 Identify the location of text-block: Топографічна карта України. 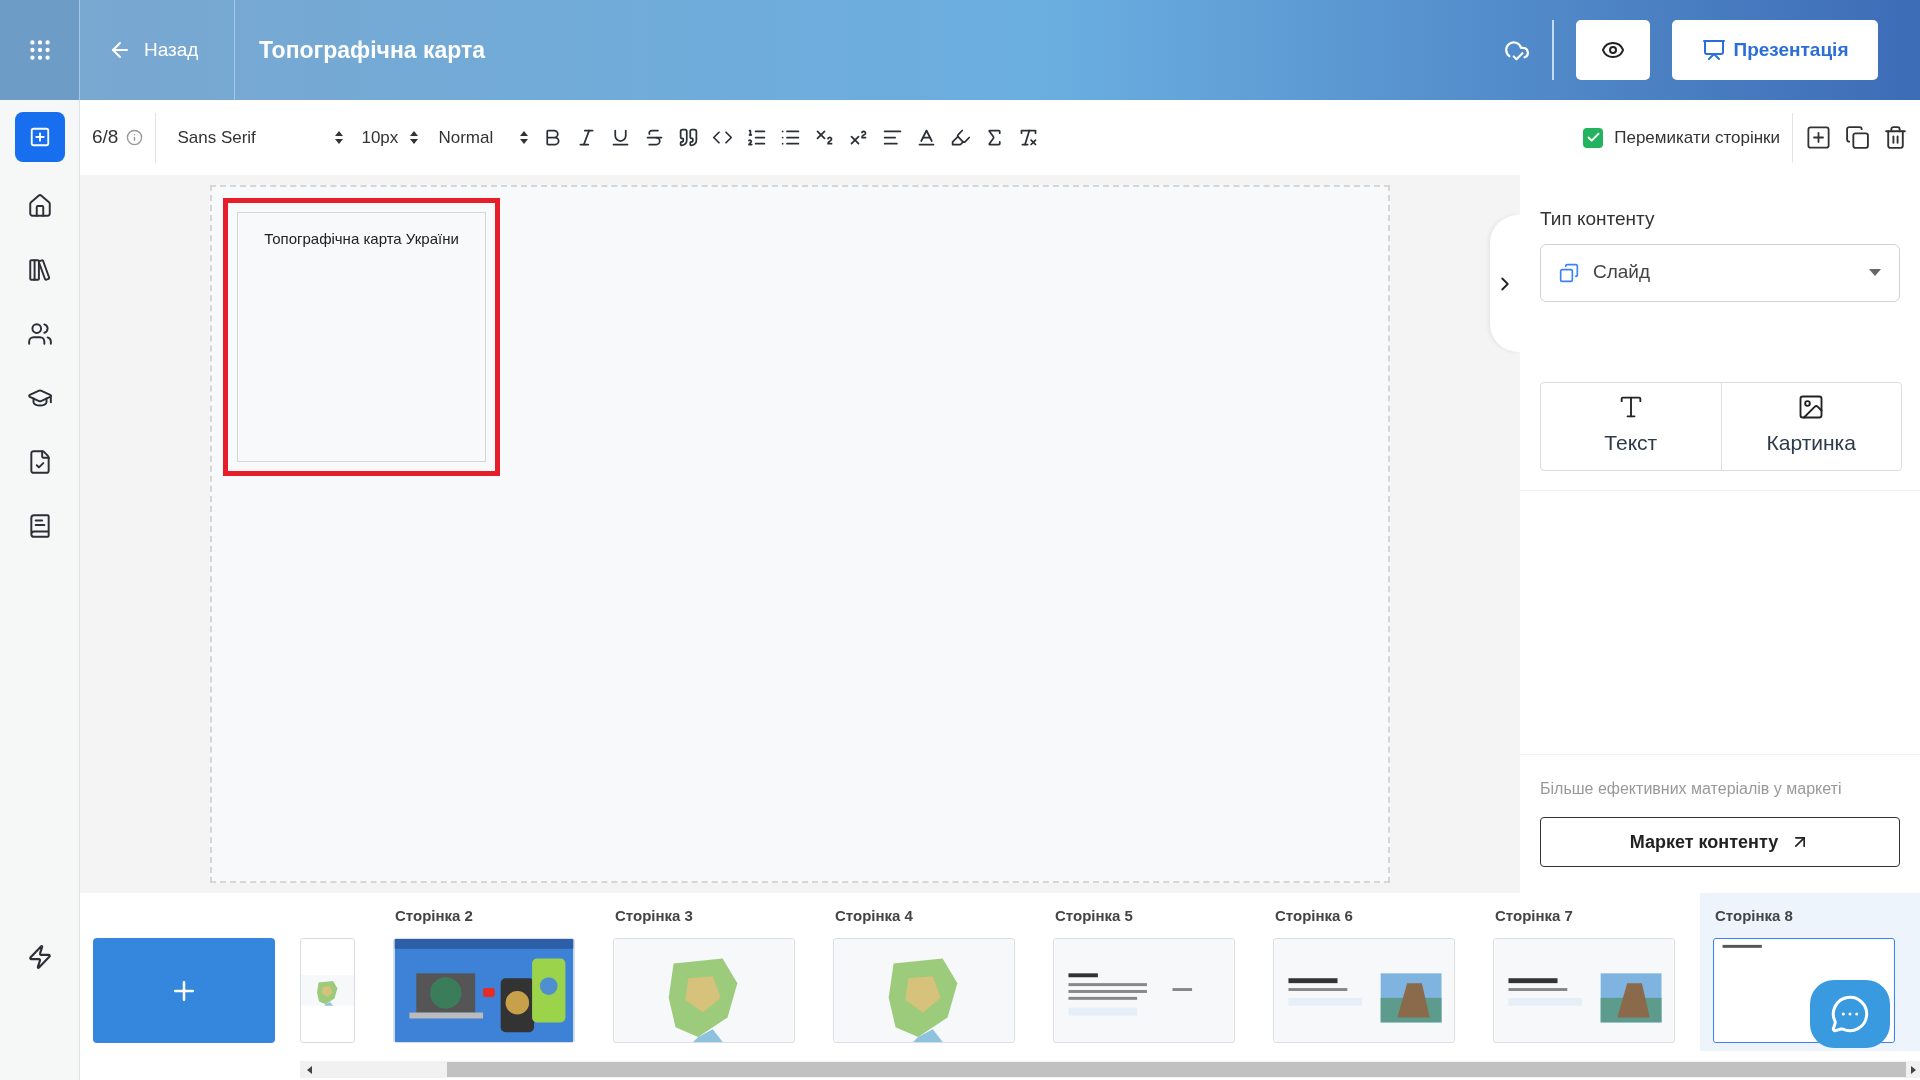
(361, 337).